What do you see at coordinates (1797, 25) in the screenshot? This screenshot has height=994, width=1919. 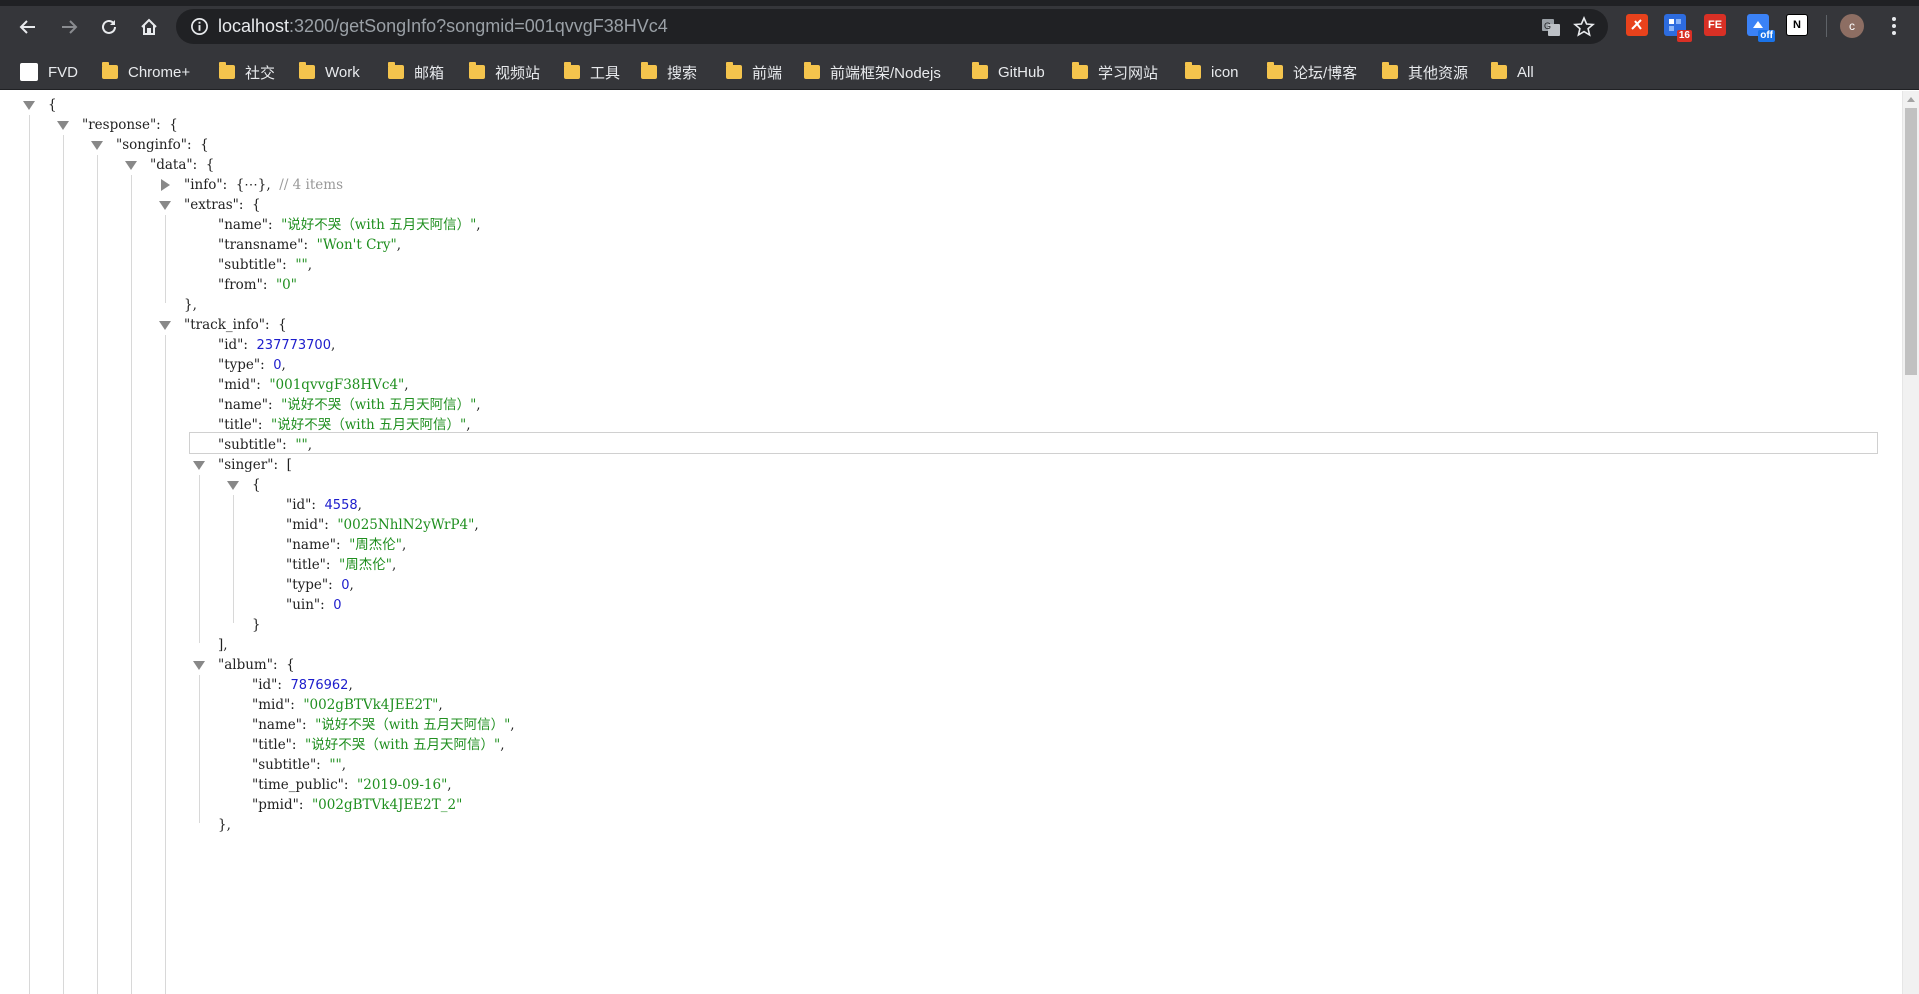 I see `extension-notion-icon: N` at bounding box center [1797, 25].